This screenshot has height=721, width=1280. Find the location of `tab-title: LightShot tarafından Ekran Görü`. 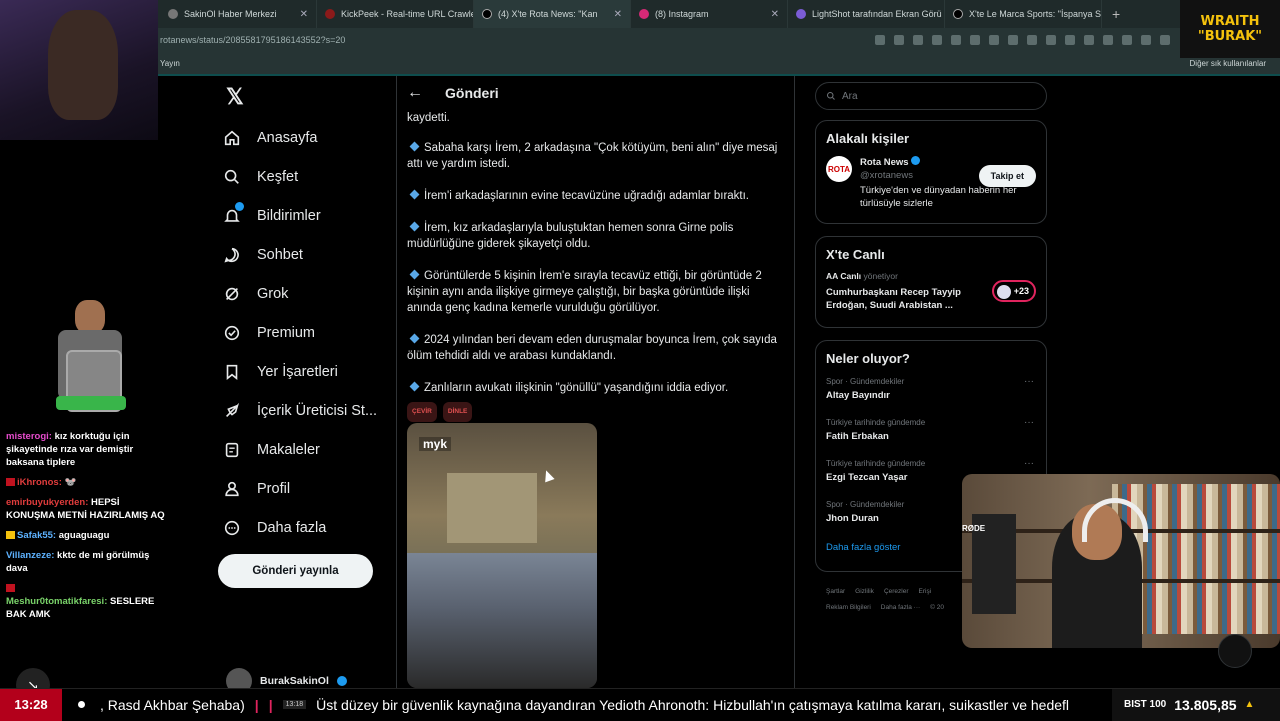

tab-title: LightShot tarafından Ekran Görü is located at coordinates (877, 14).